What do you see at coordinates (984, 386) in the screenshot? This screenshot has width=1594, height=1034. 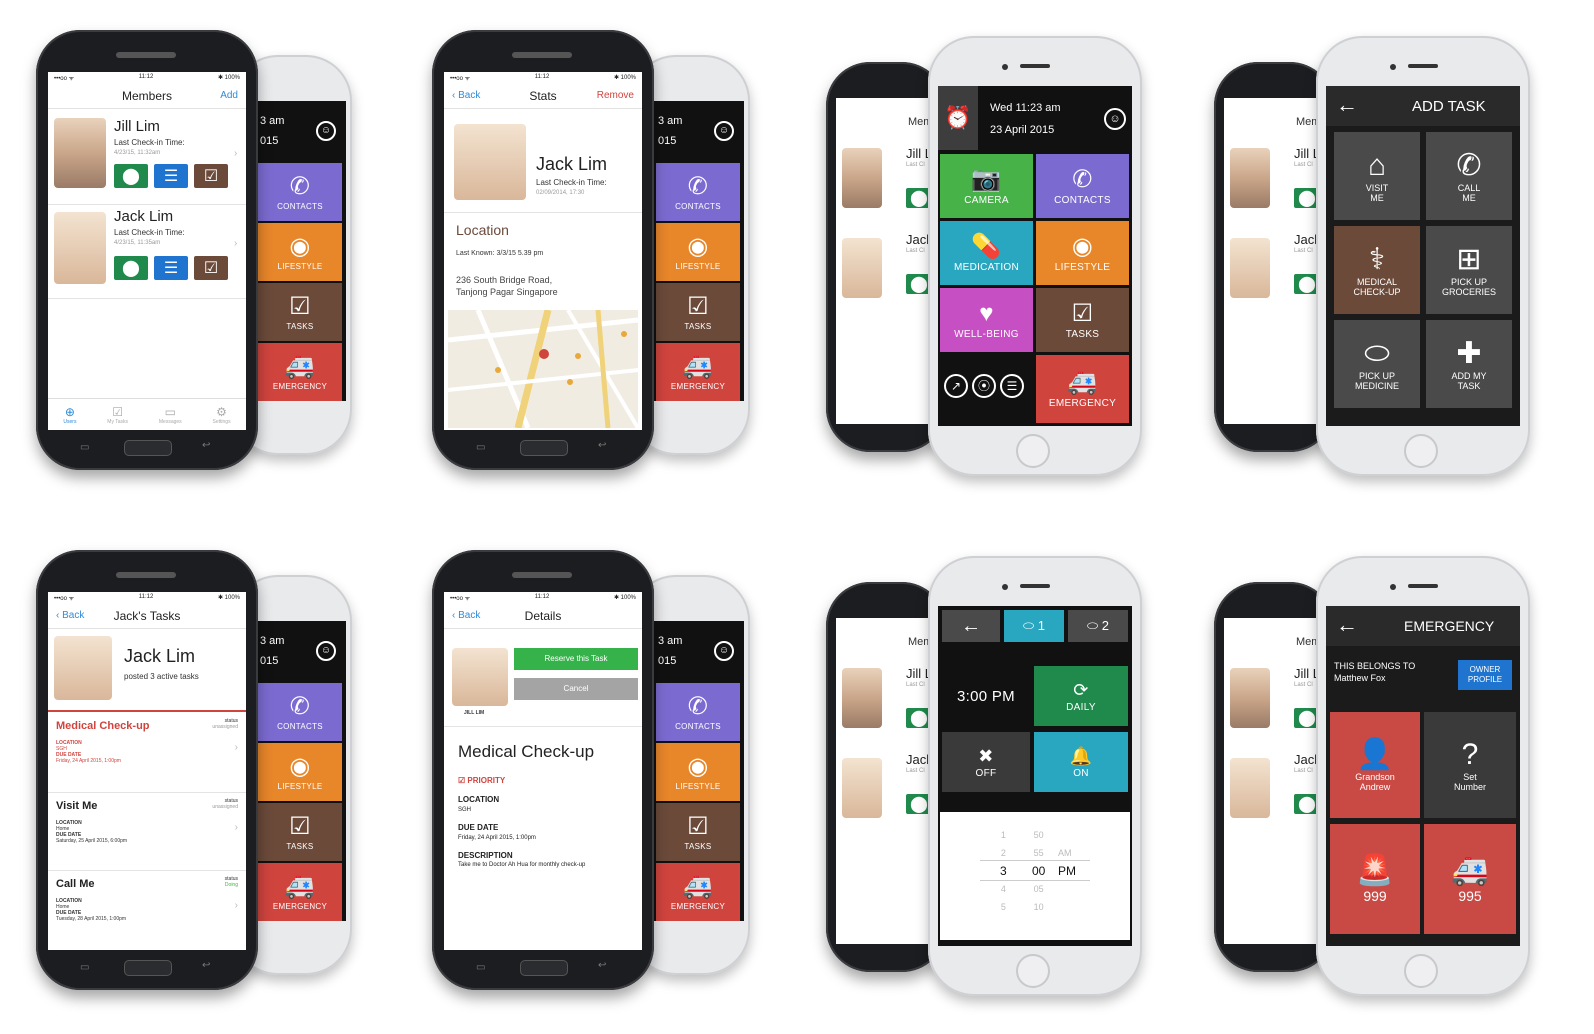 I see `location-pin-icon: ⦿` at bounding box center [984, 386].